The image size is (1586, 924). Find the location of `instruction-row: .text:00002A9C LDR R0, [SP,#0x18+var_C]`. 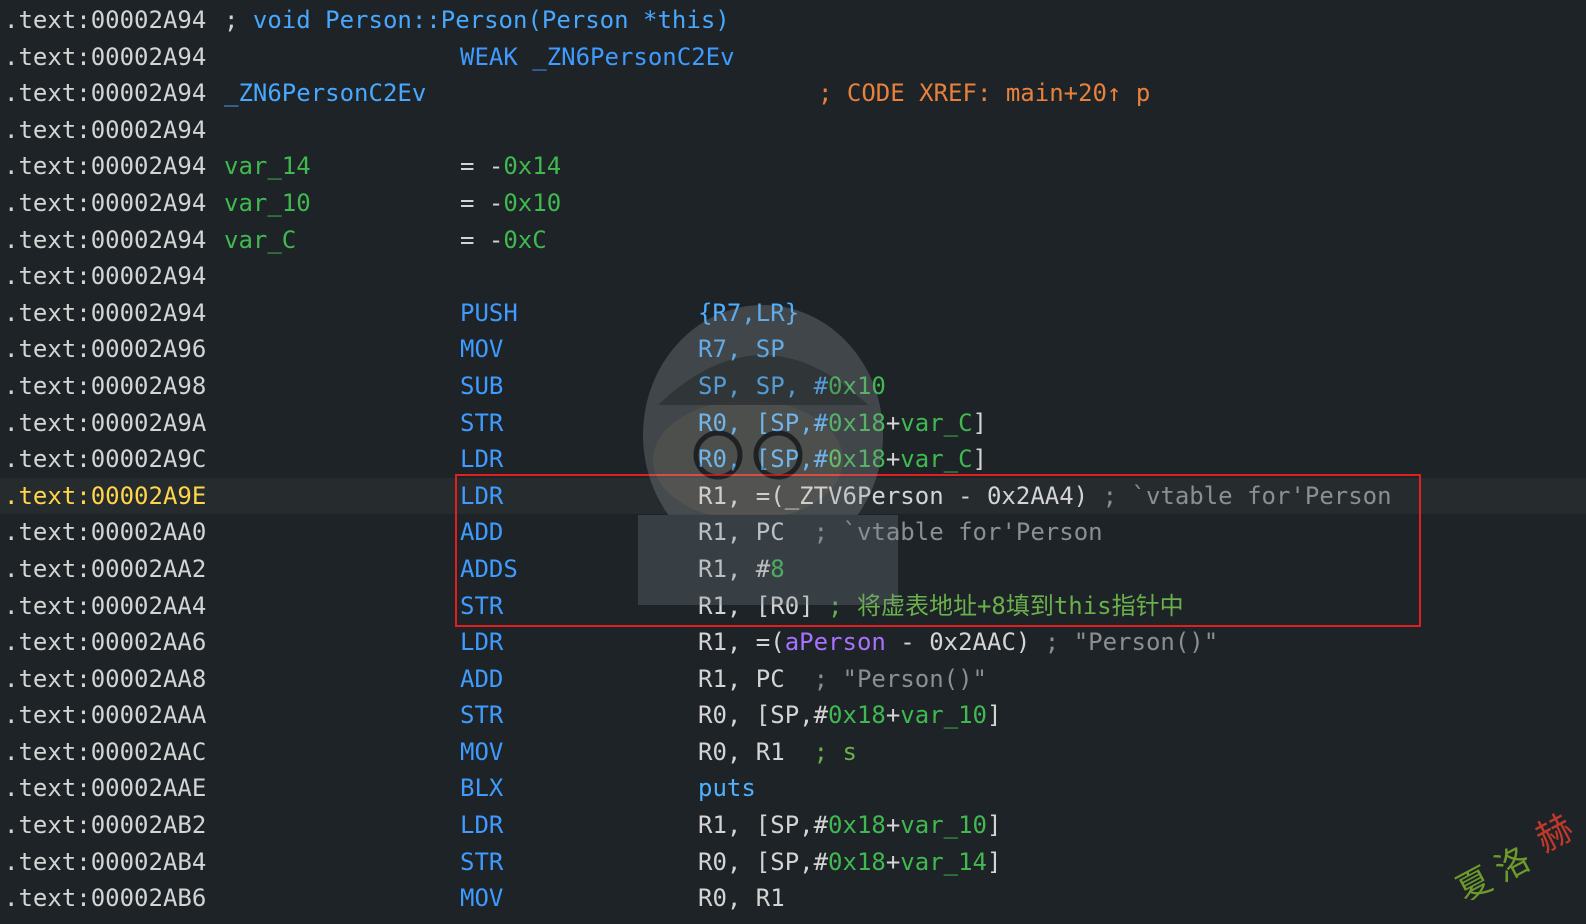

instruction-row: .text:00002A9C LDR R0, [SP,#0x18+var_C] is located at coordinates (793, 459).